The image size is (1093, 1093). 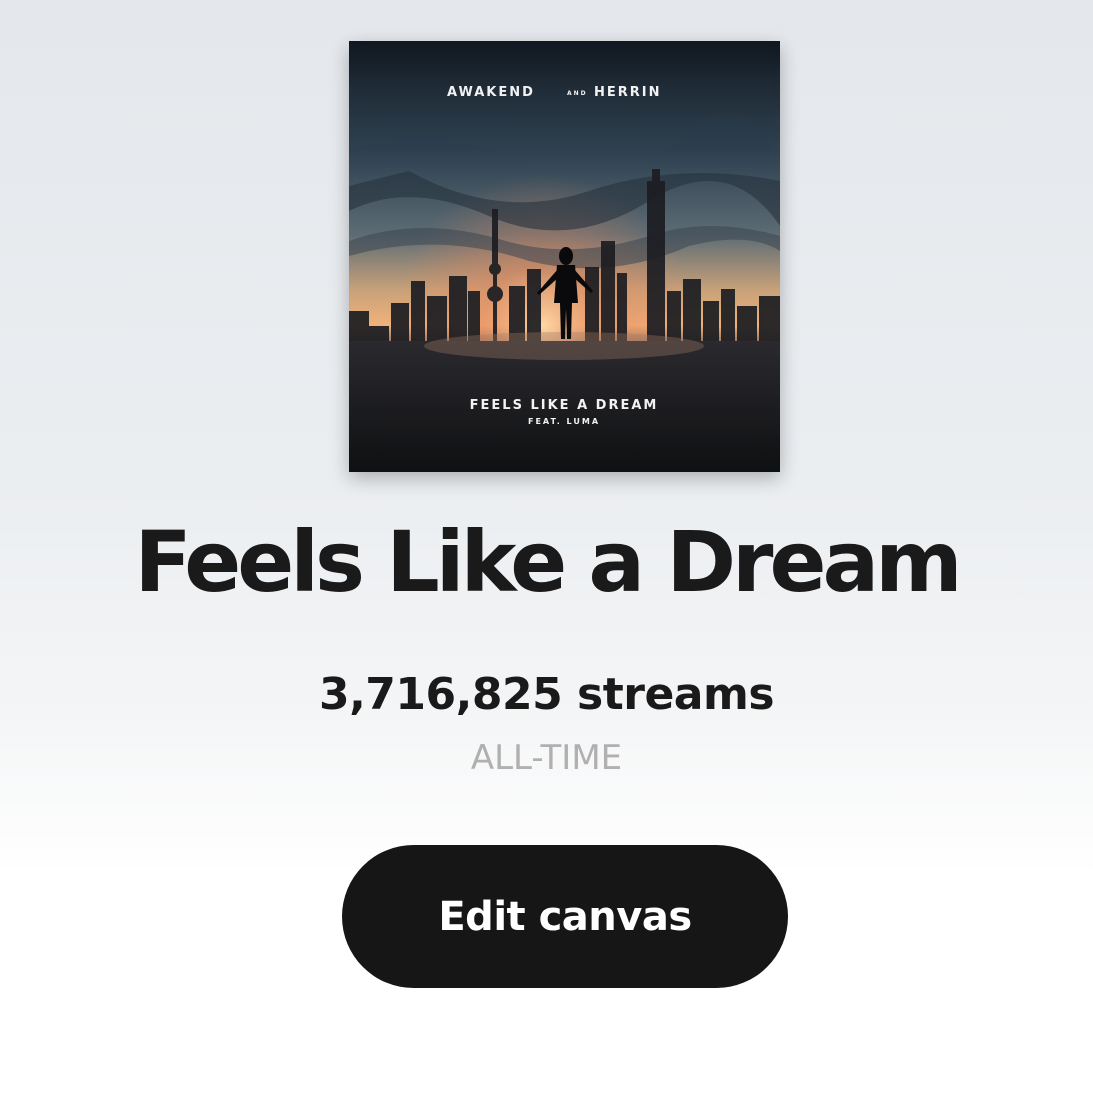 What do you see at coordinates (628, 92) in the screenshot?
I see `cover-artist-right: HERRIN` at bounding box center [628, 92].